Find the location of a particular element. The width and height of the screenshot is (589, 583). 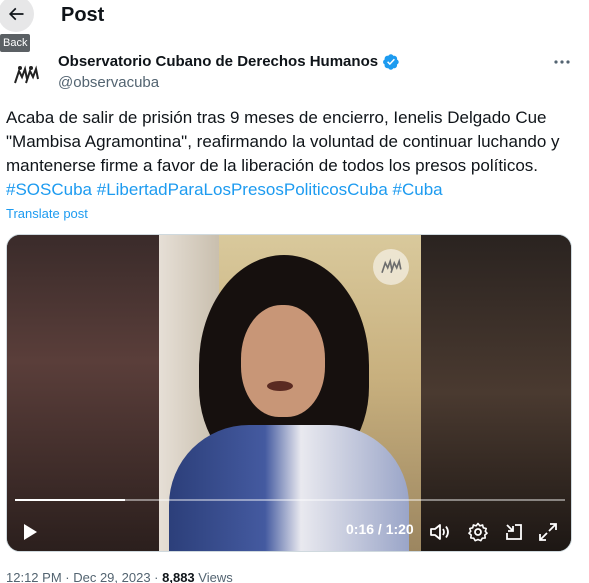

arrow-left-icon is located at coordinates (16, 14).